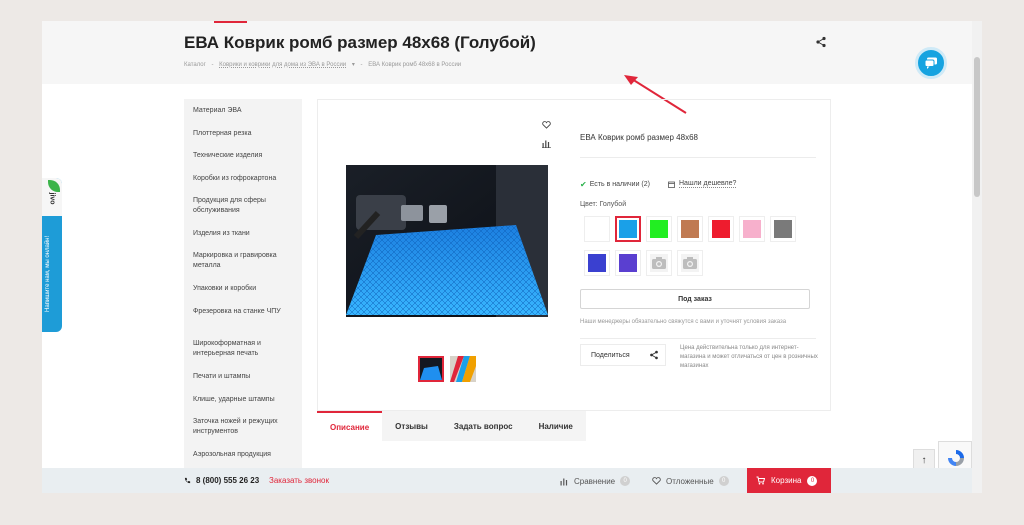  What do you see at coordinates (924, 460) in the screenshot?
I see `arrow-up-icon: ↑` at bounding box center [924, 460].